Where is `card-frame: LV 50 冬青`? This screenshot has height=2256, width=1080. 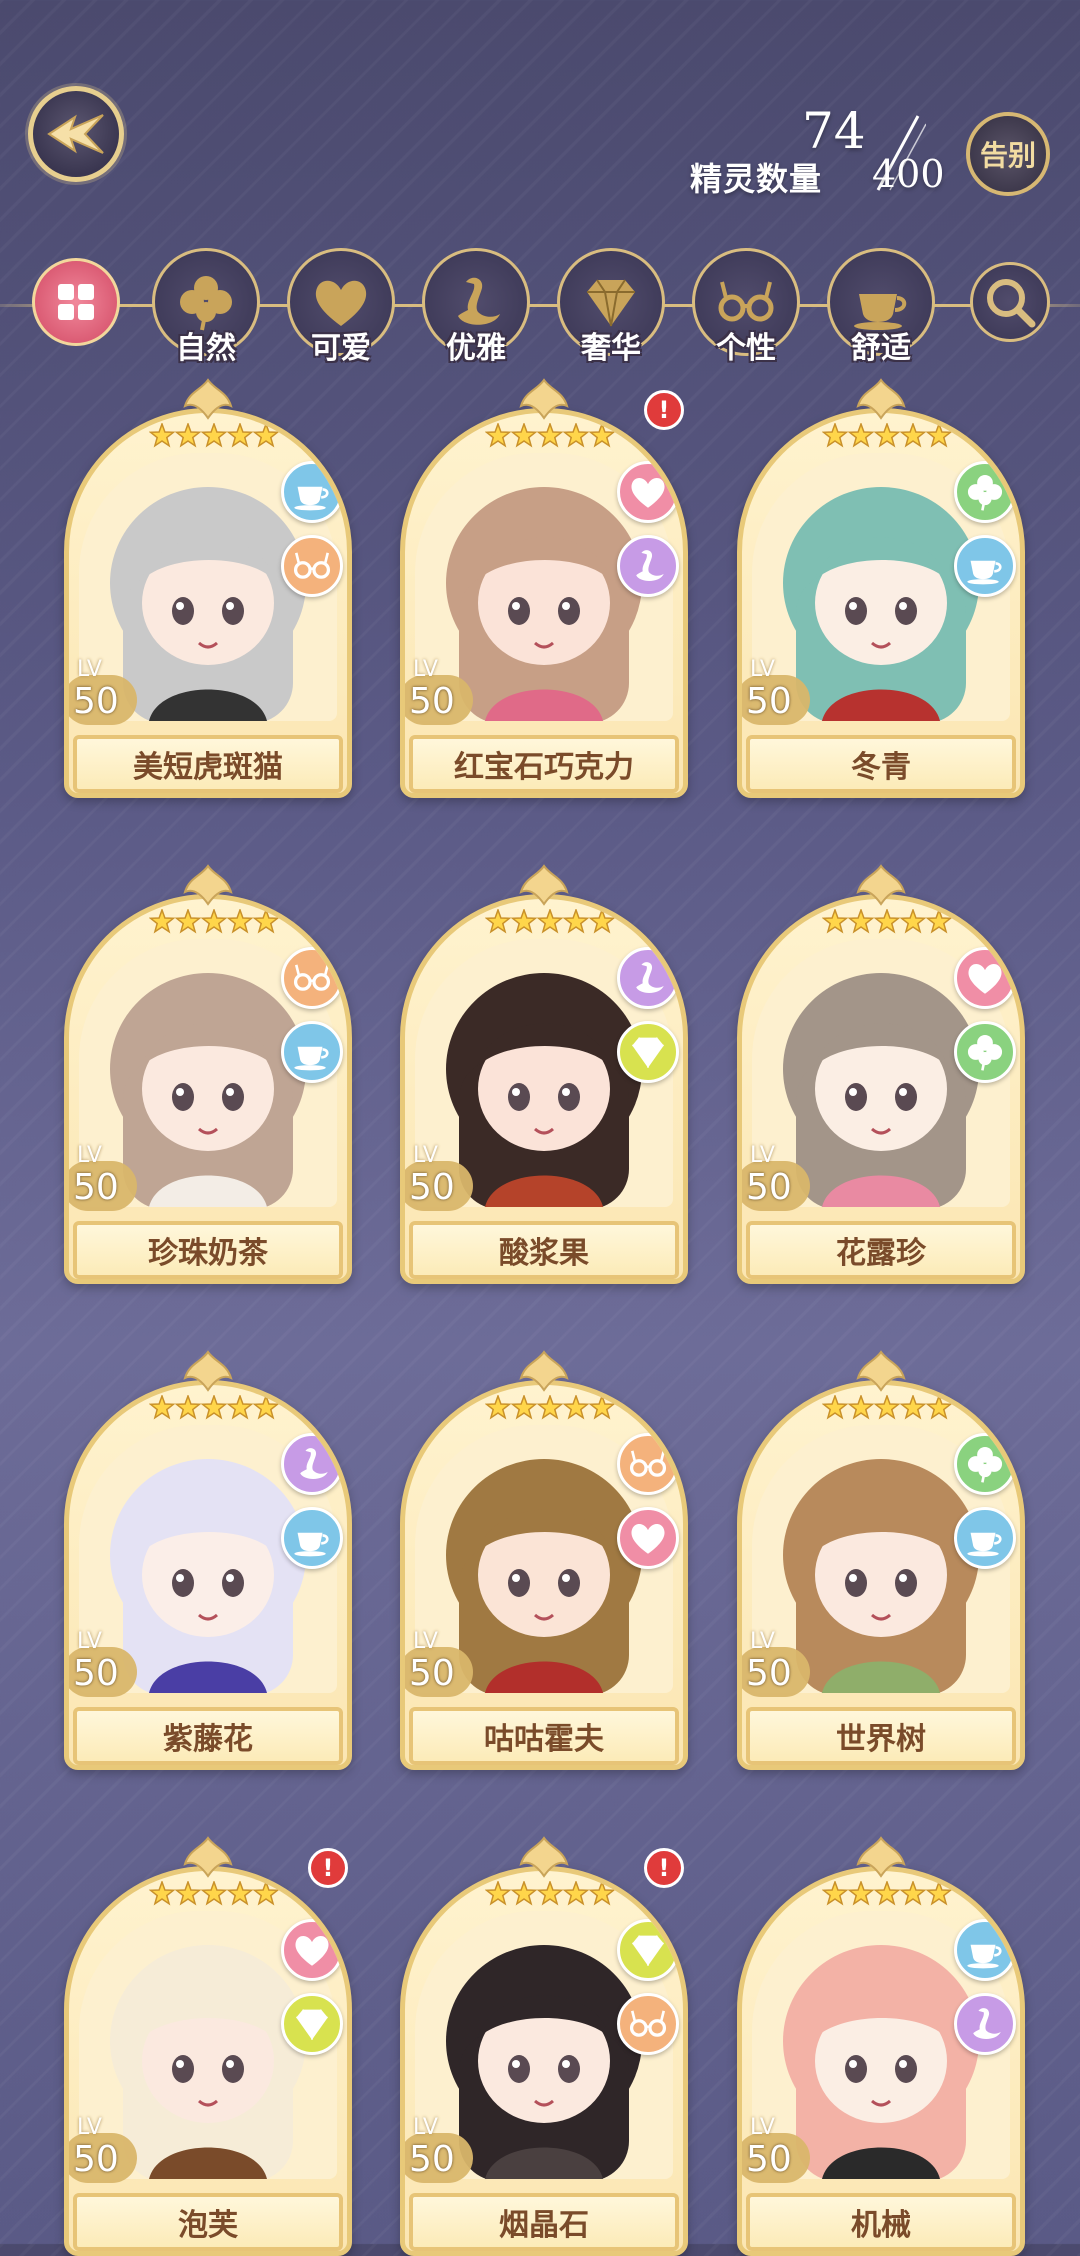
card-frame: LV 50 冬青 is located at coordinates (881, 603).